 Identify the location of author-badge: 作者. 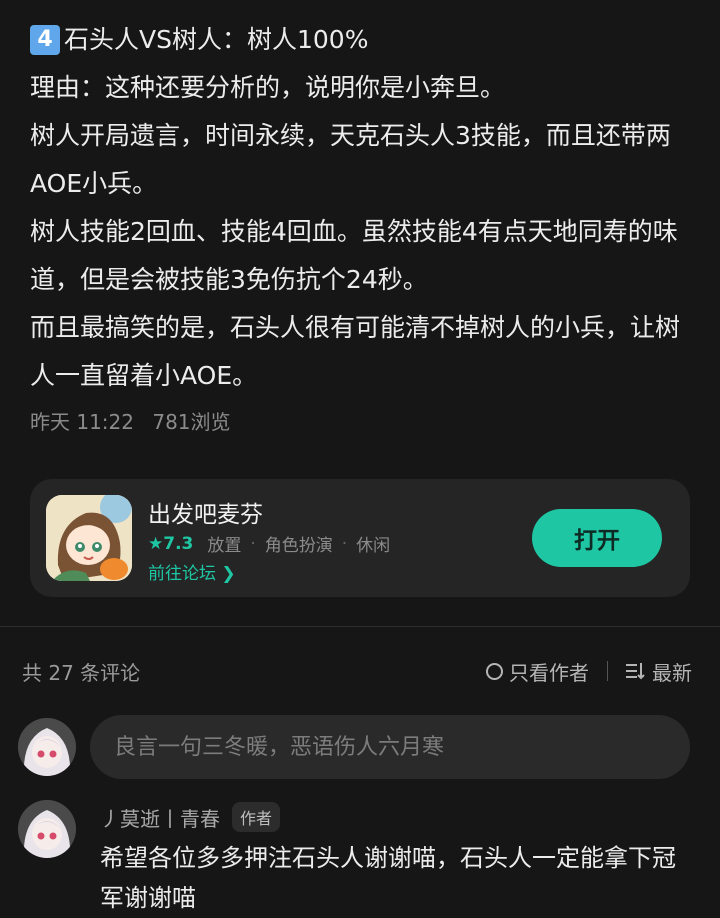
(256, 817).